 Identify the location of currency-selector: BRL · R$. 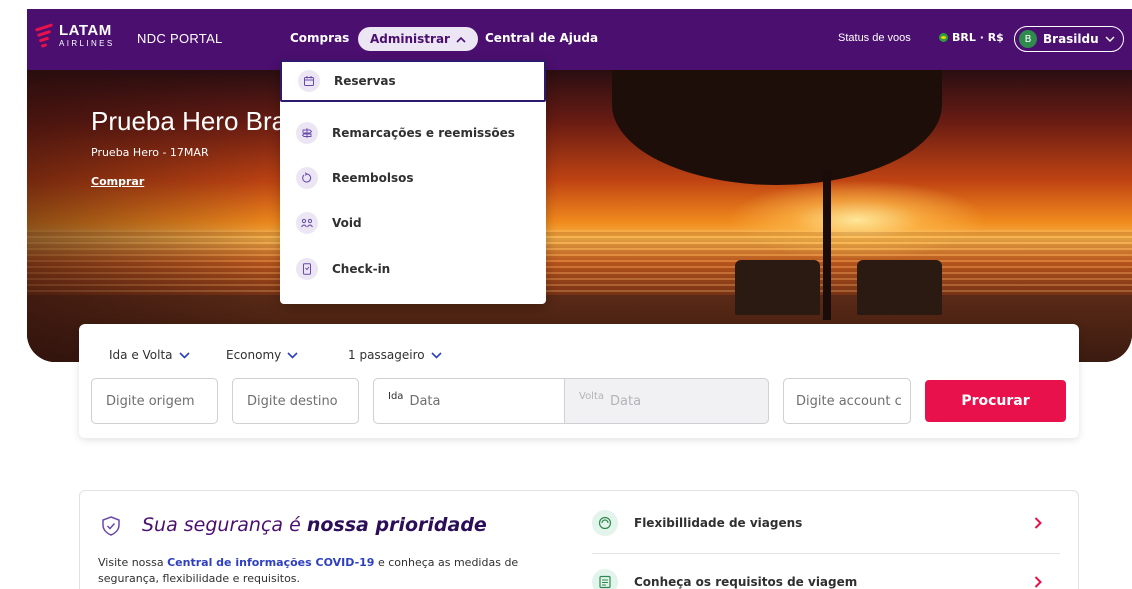
(971, 37).